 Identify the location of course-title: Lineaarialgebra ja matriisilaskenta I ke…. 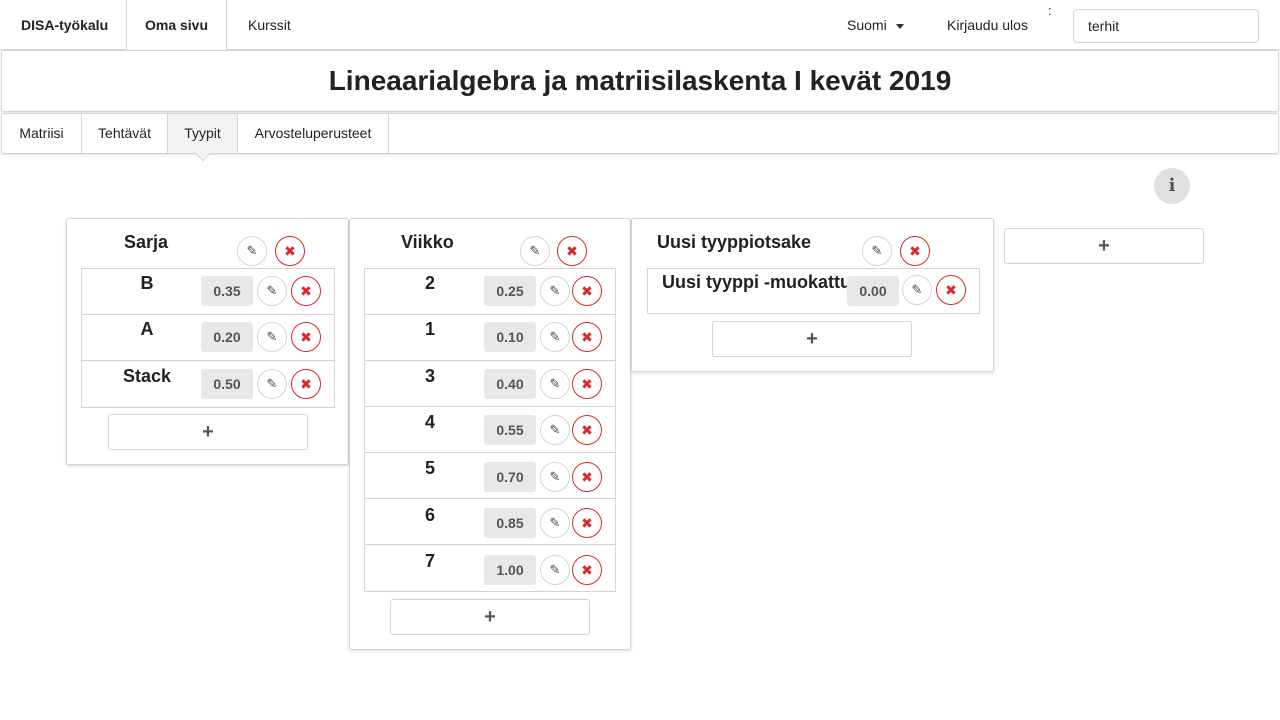
(640, 81).